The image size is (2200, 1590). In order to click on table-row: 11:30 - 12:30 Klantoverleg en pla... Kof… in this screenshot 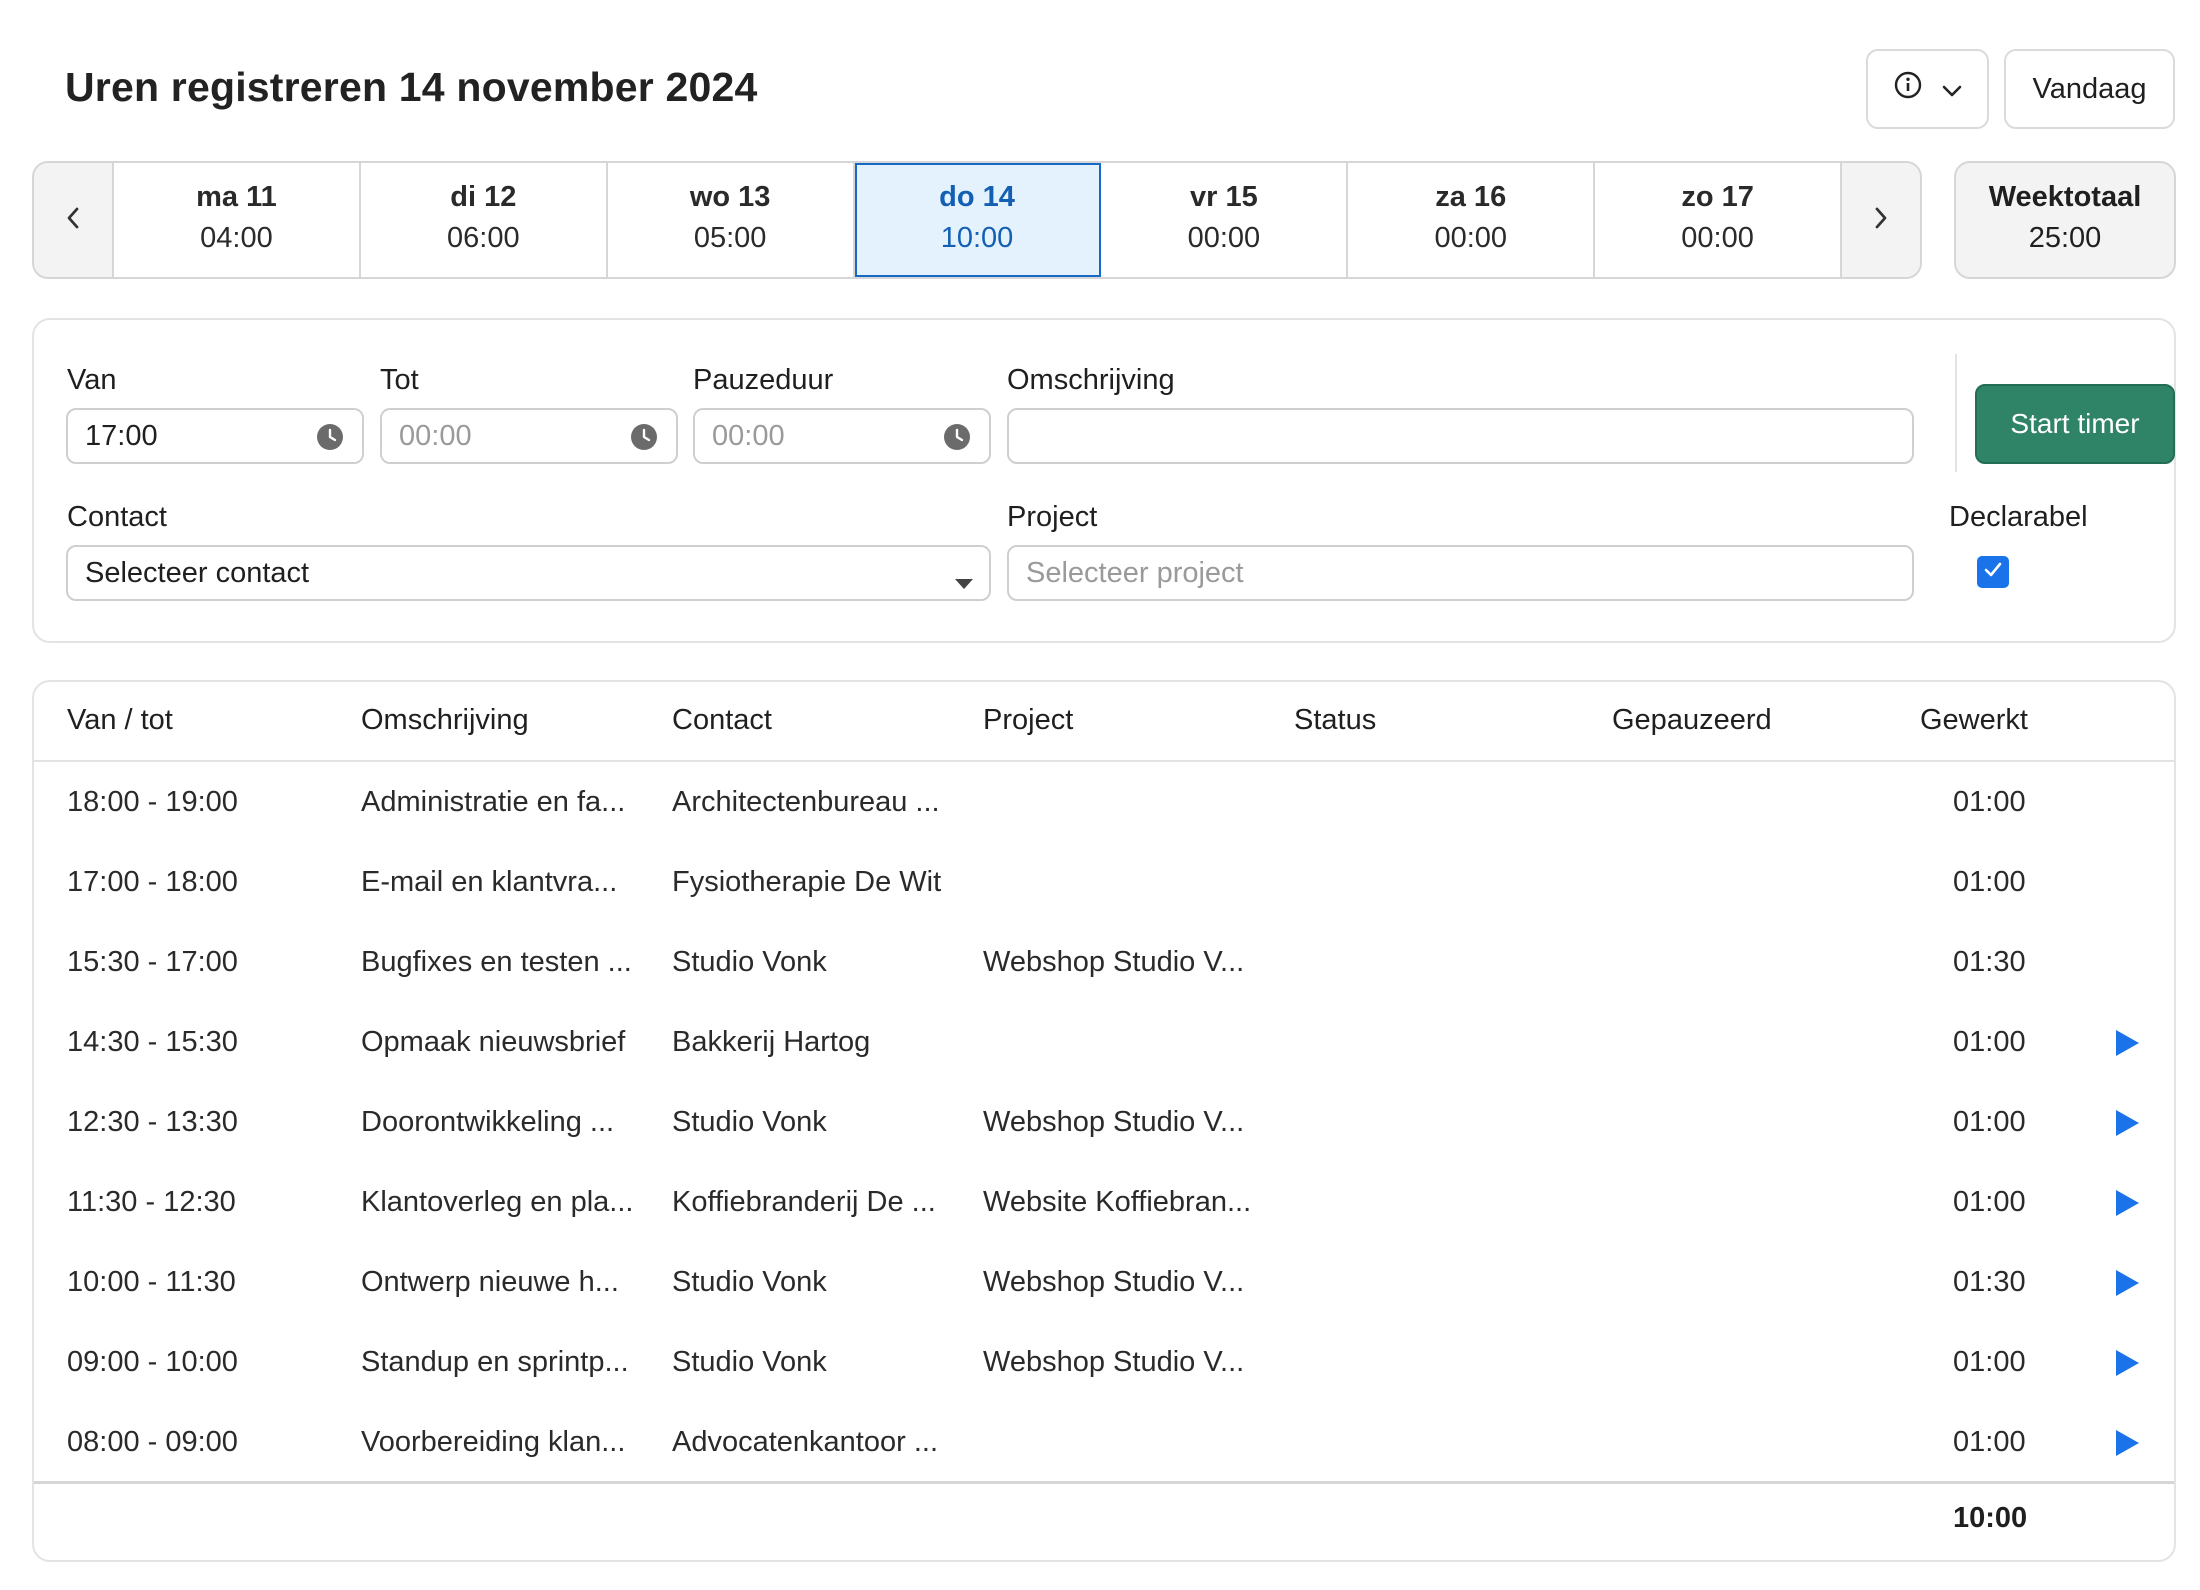, I will do `click(1104, 1202)`.